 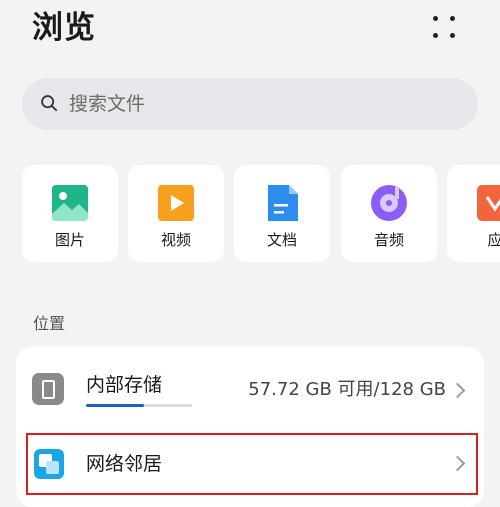 I want to click on category-label: 应, so click(x=493, y=240).